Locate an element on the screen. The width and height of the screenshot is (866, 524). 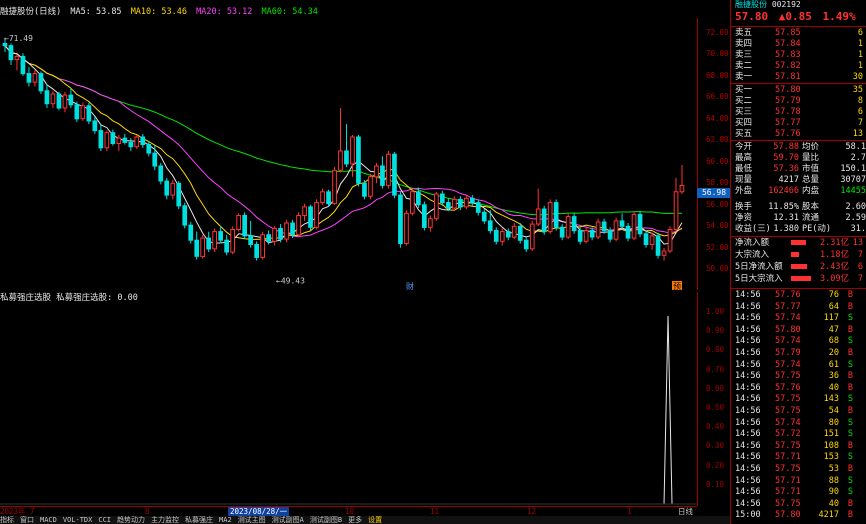
indicator-tab: 主力监控 is located at coordinates (165, 520).